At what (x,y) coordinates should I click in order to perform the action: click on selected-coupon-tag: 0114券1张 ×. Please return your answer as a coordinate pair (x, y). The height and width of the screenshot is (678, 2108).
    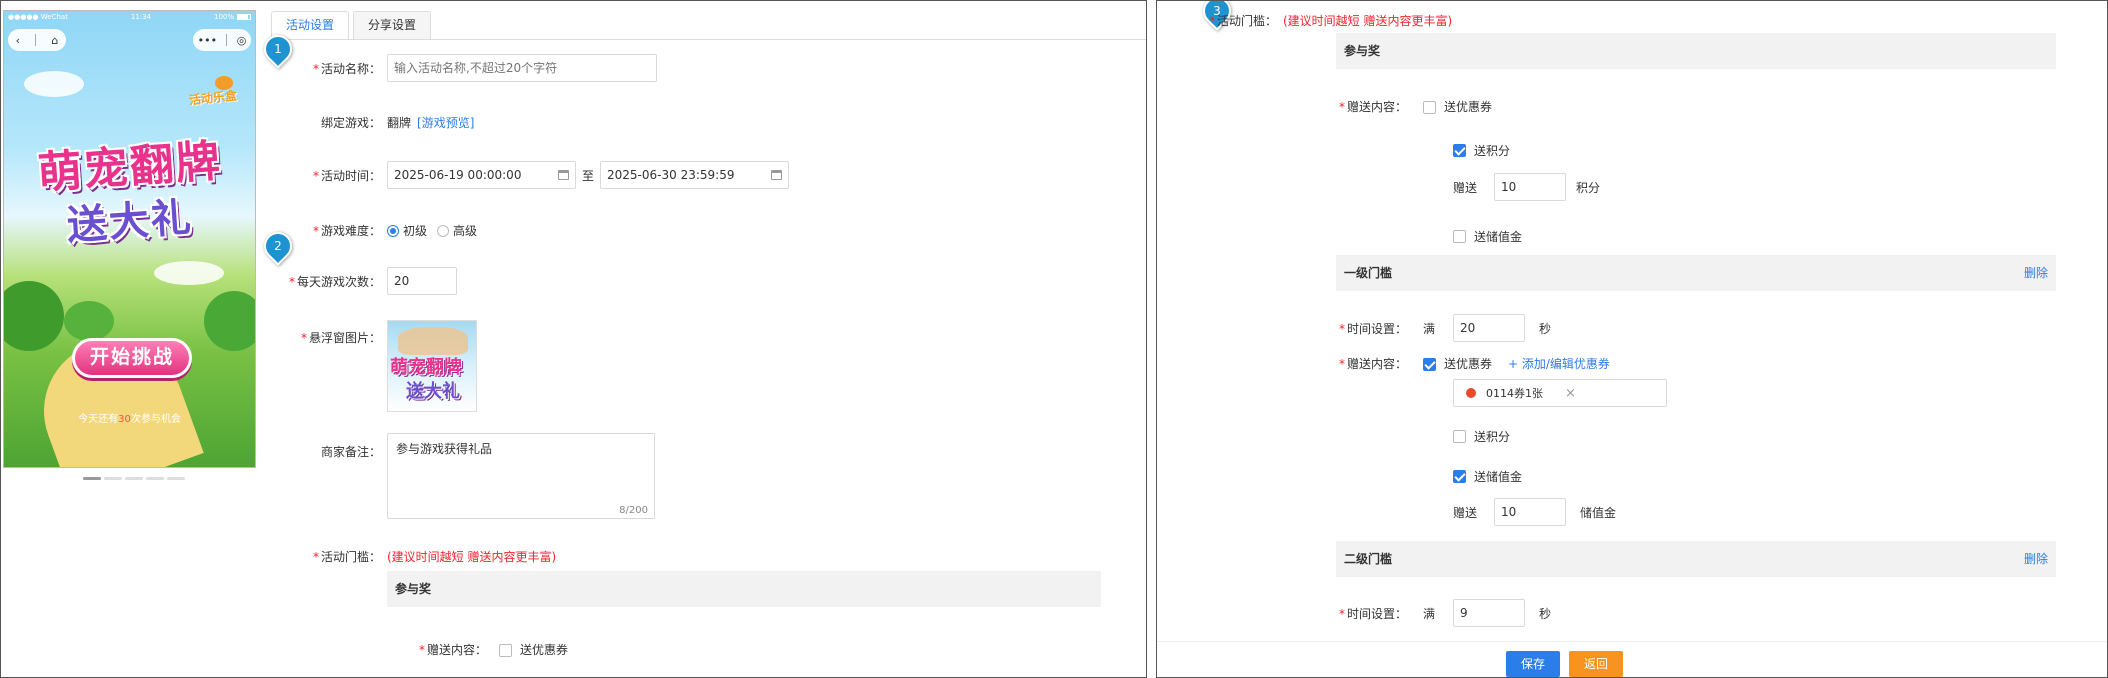
    Looking at the image, I should click on (1560, 393).